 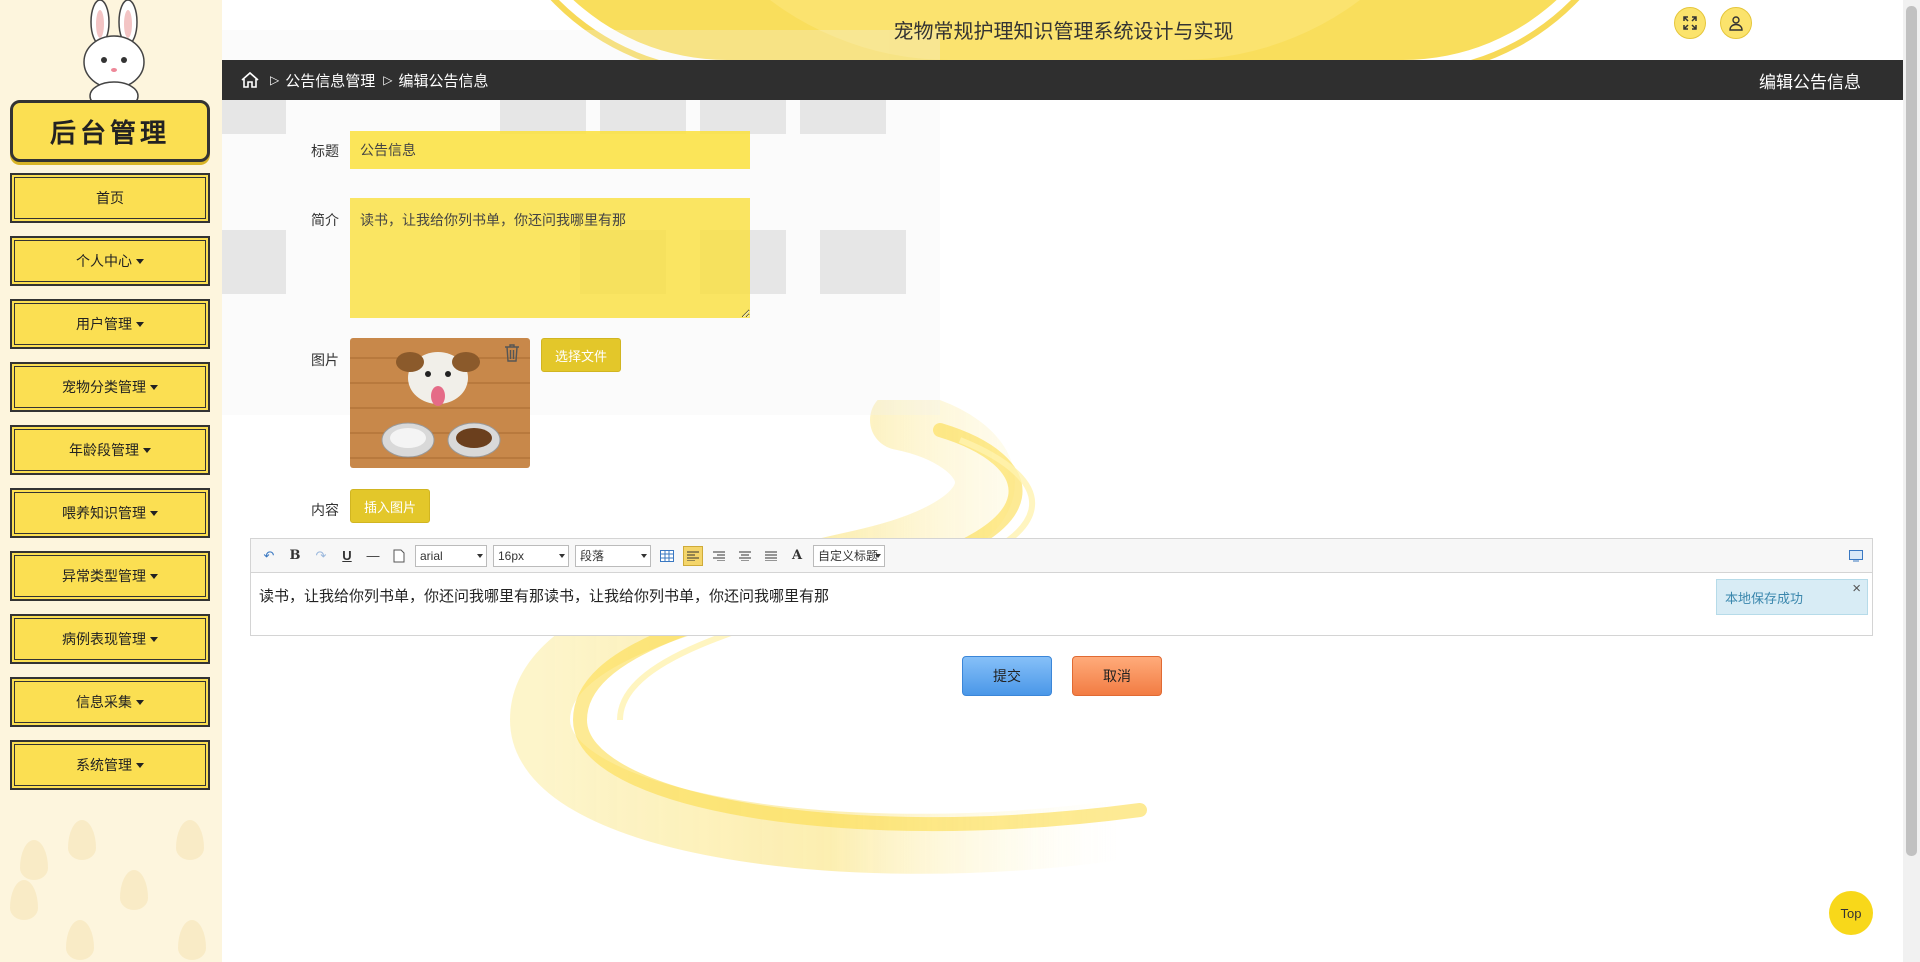 I want to click on sidebar-item-age-group: 年龄段管理, so click(x=110, y=450).